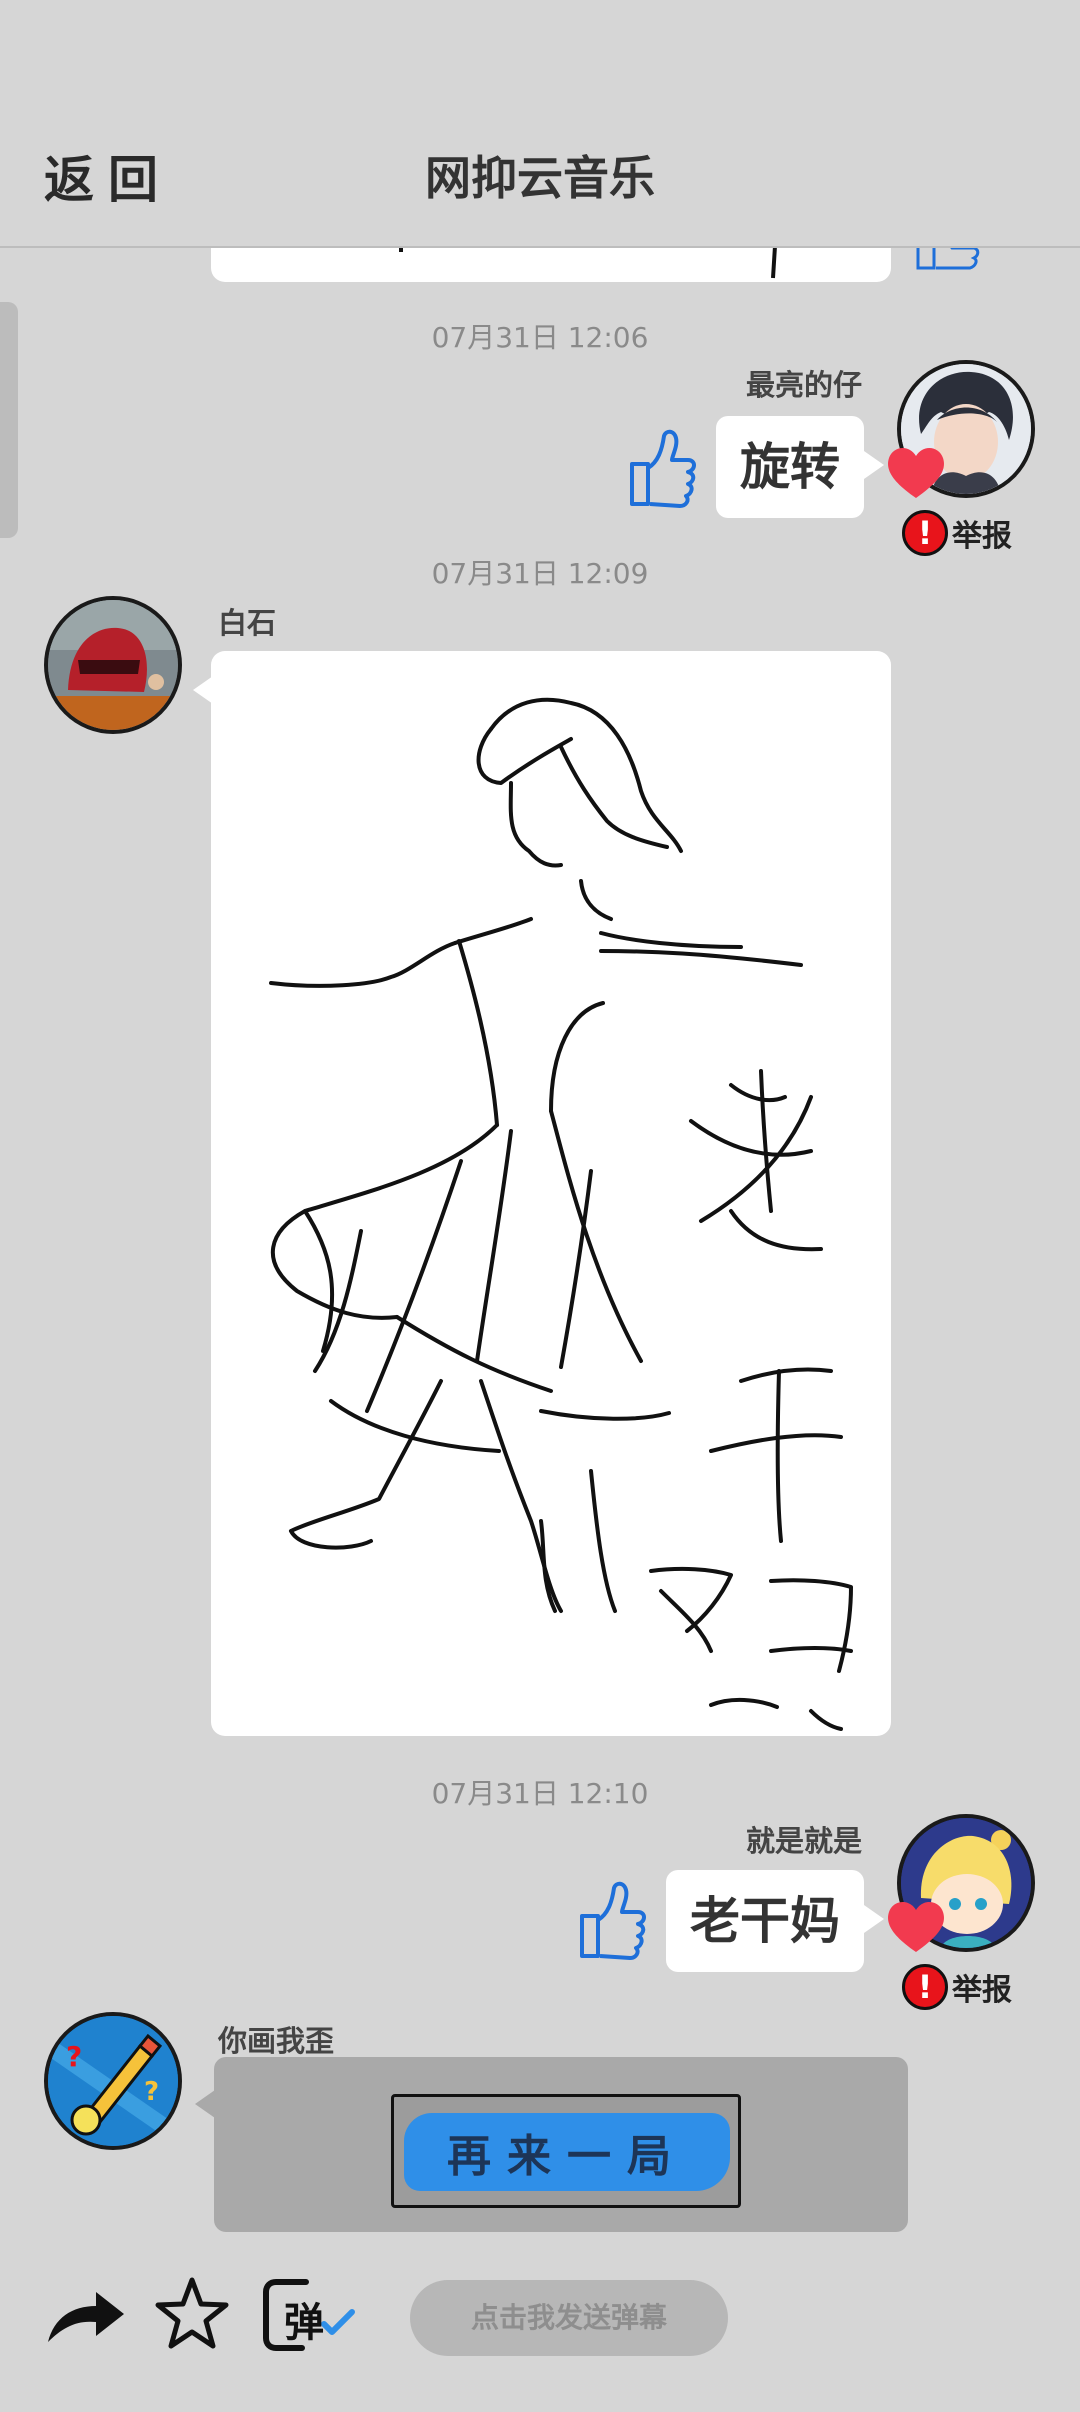 This screenshot has width=1080, height=2412. Describe the element at coordinates (247, 623) in the screenshot. I see `message-username: 白石` at that location.